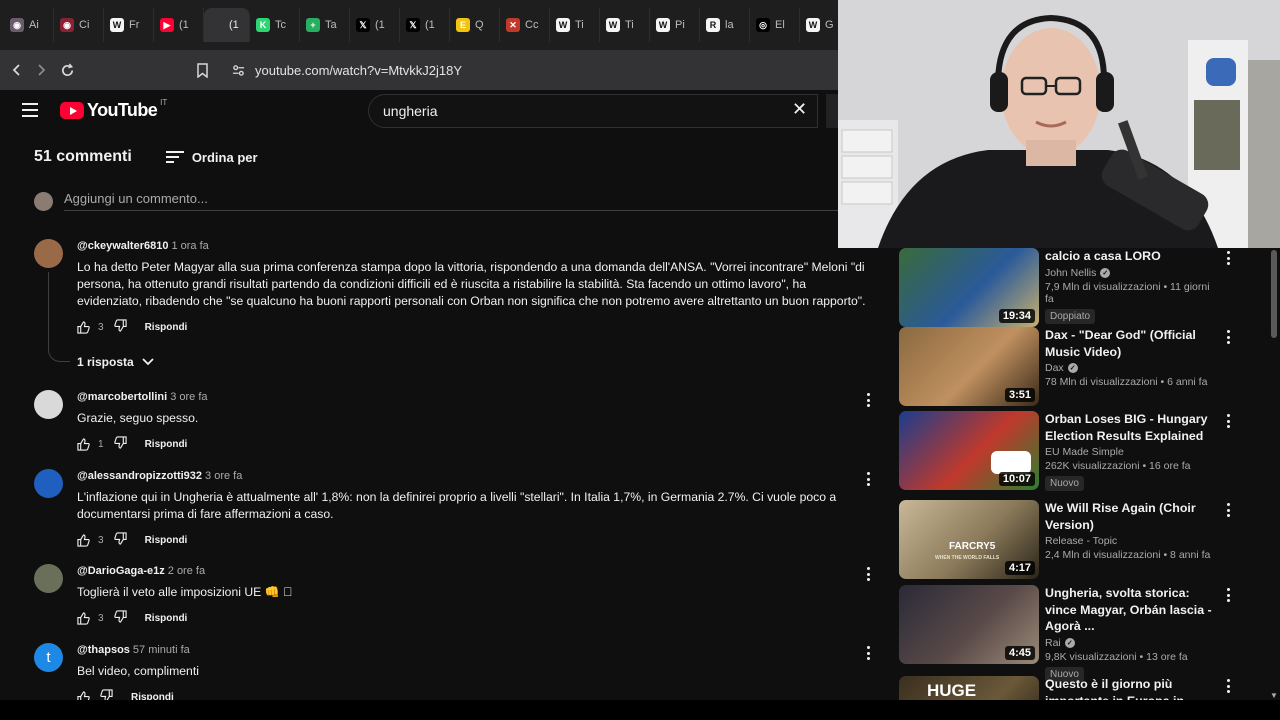 This screenshot has height=720, width=1280. Describe the element at coordinates (969, 624) in the screenshot. I see `video-thumbnail: 4:45` at that location.